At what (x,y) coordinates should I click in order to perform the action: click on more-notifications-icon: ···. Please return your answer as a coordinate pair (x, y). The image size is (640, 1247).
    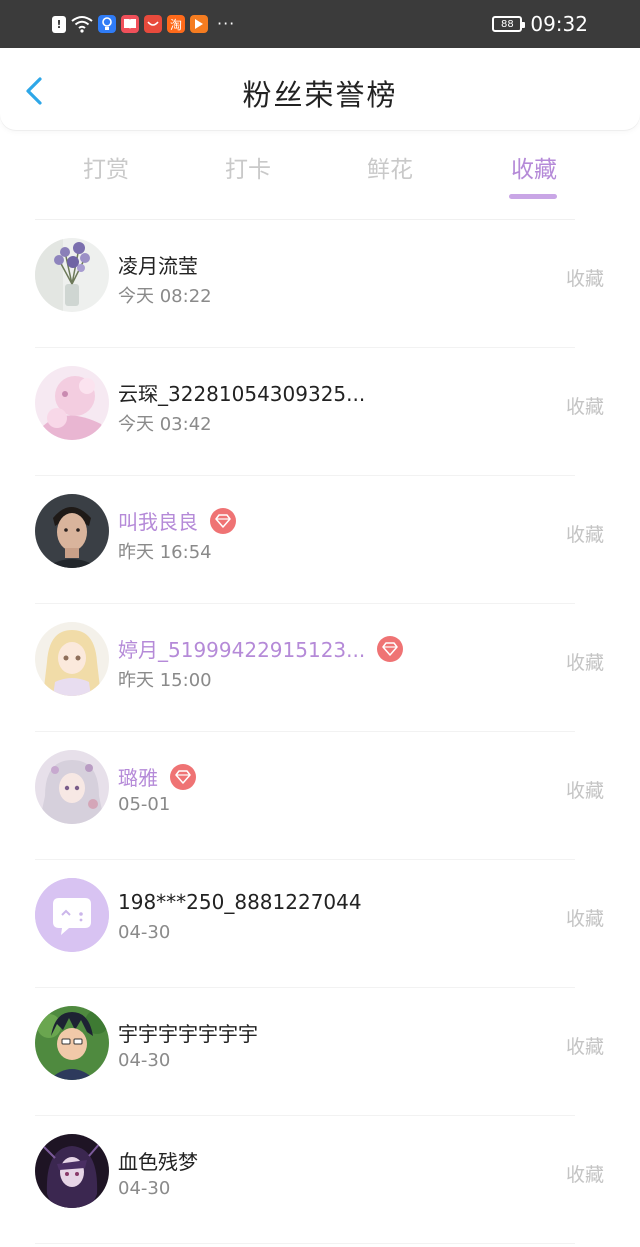
    Looking at the image, I should click on (226, 23).